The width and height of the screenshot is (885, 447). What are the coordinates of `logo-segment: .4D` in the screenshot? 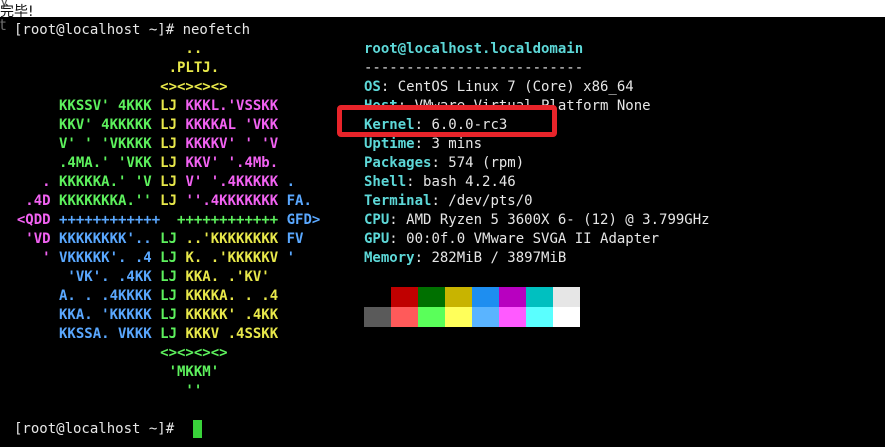 It's located at (30, 201).